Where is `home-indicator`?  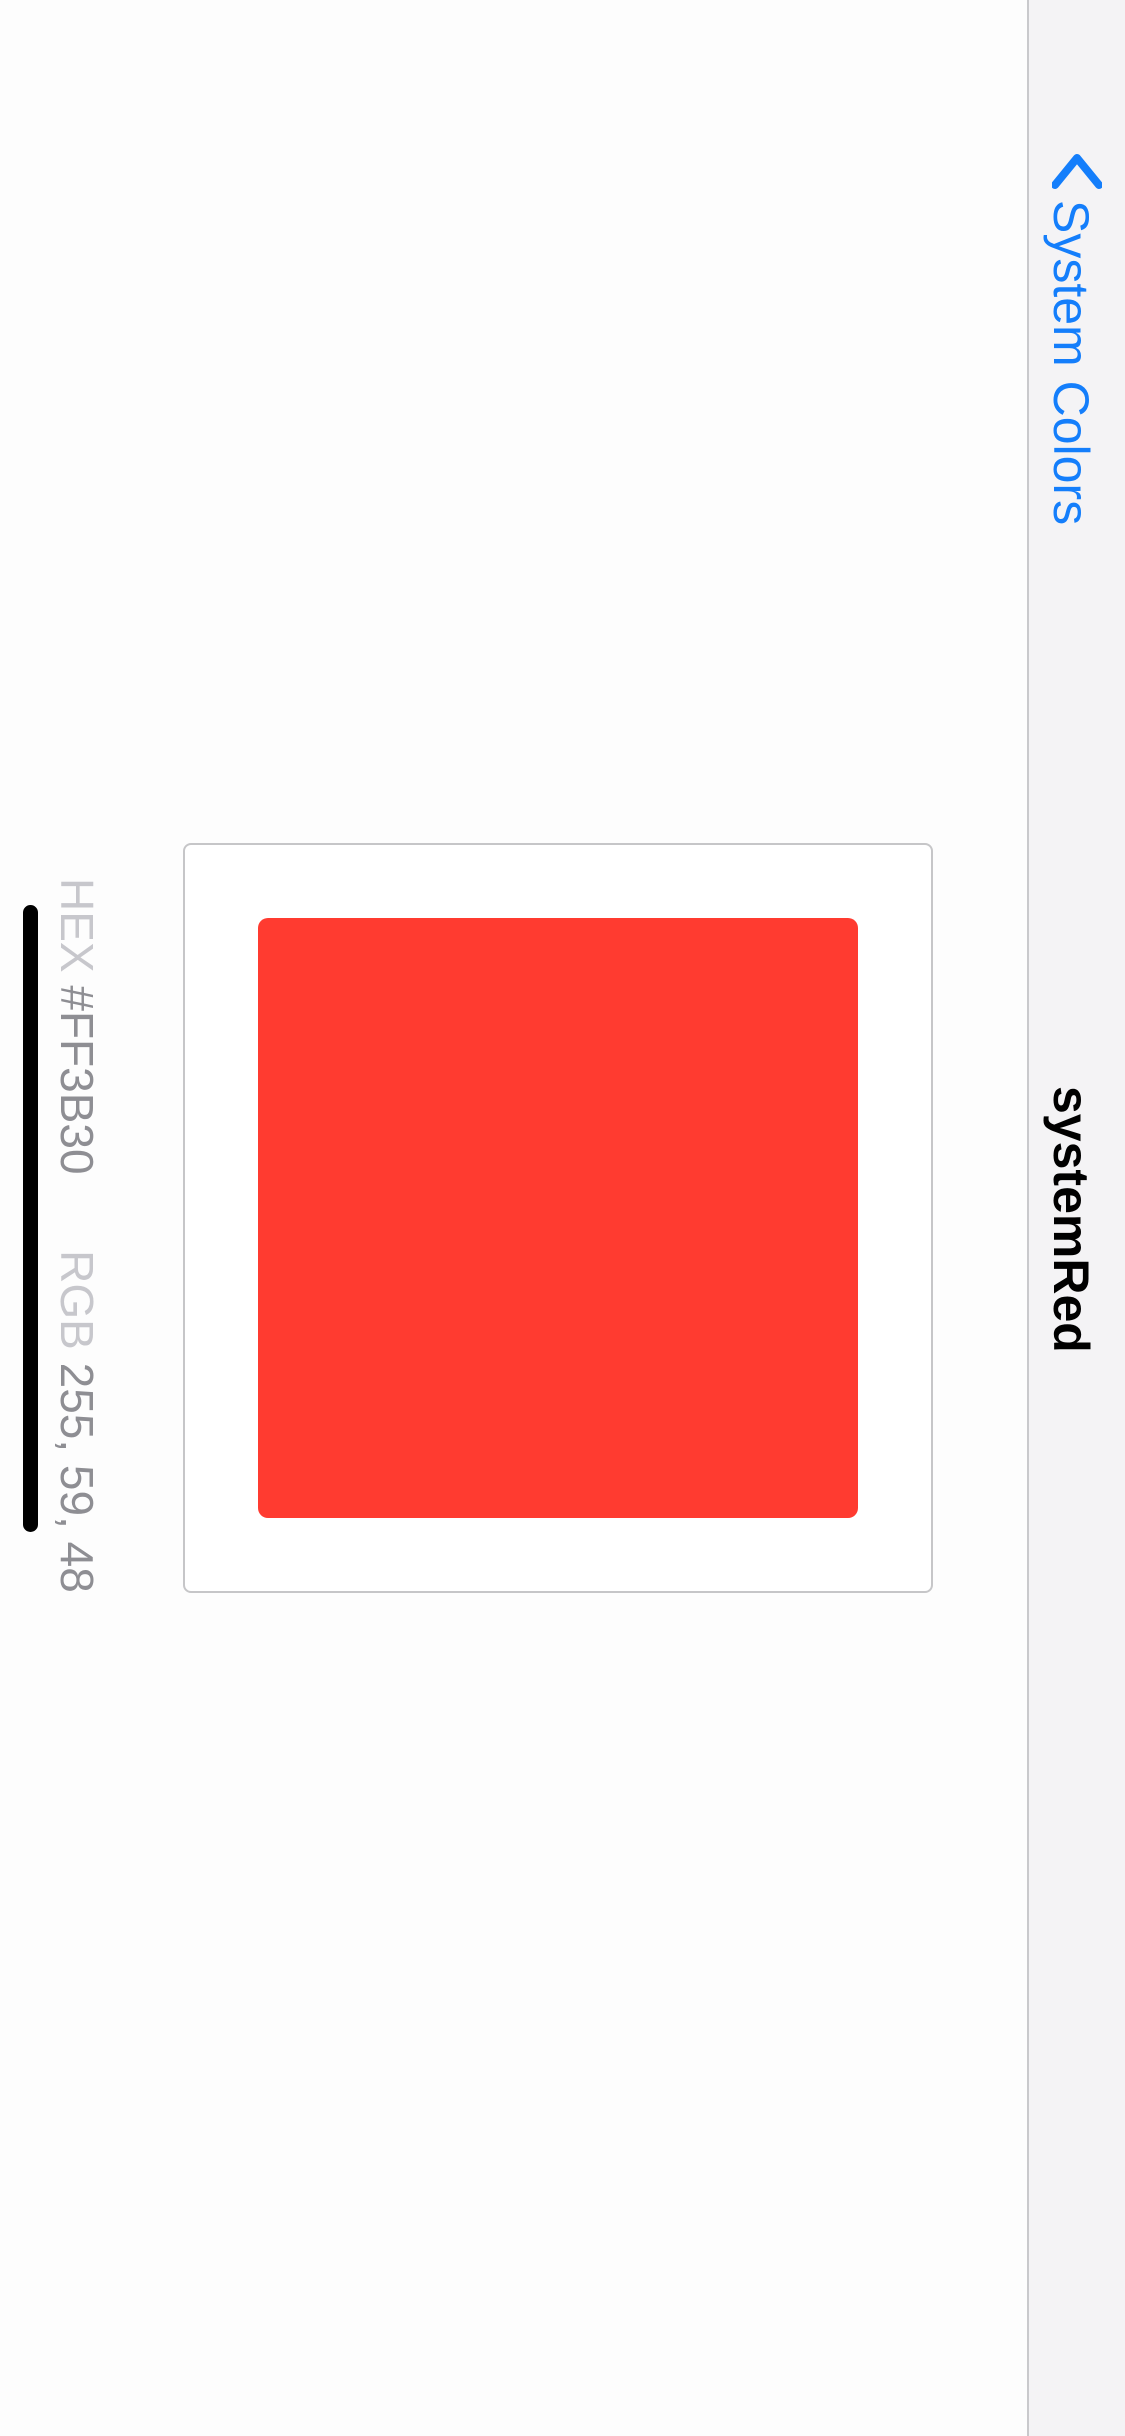
home-indicator is located at coordinates (30, 1218).